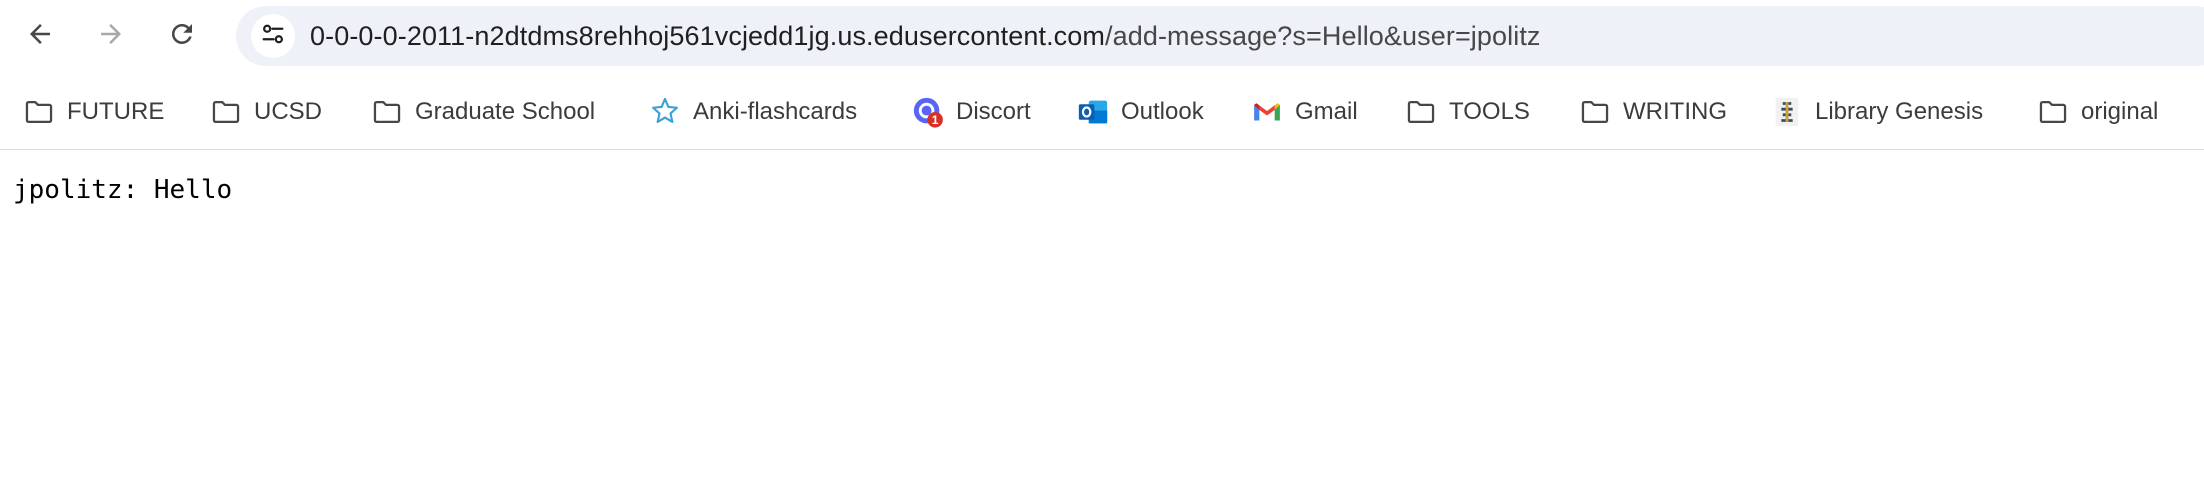  What do you see at coordinates (665, 112) in the screenshot?
I see `anki-star-icon` at bounding box center [665, 112].